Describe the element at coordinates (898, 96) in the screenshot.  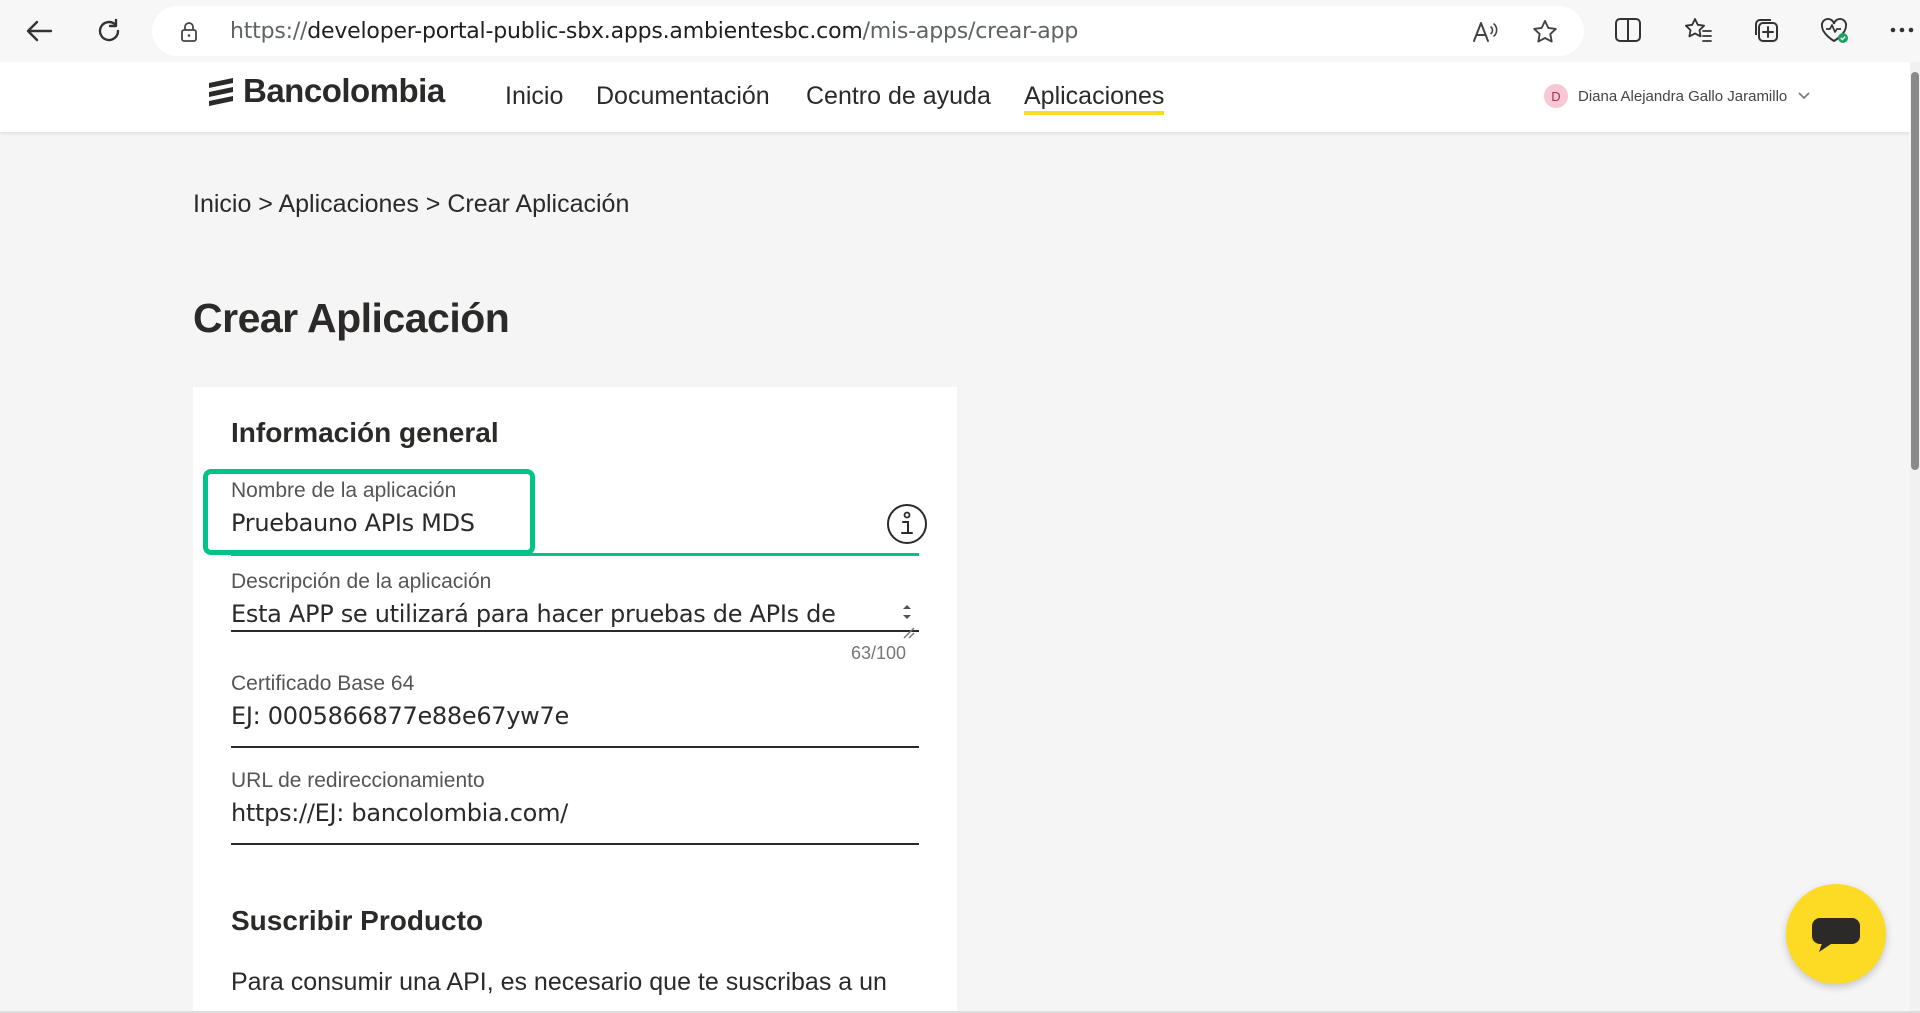
I see `nav-centro-de-ayuda: Centro de ayuda` at that location.